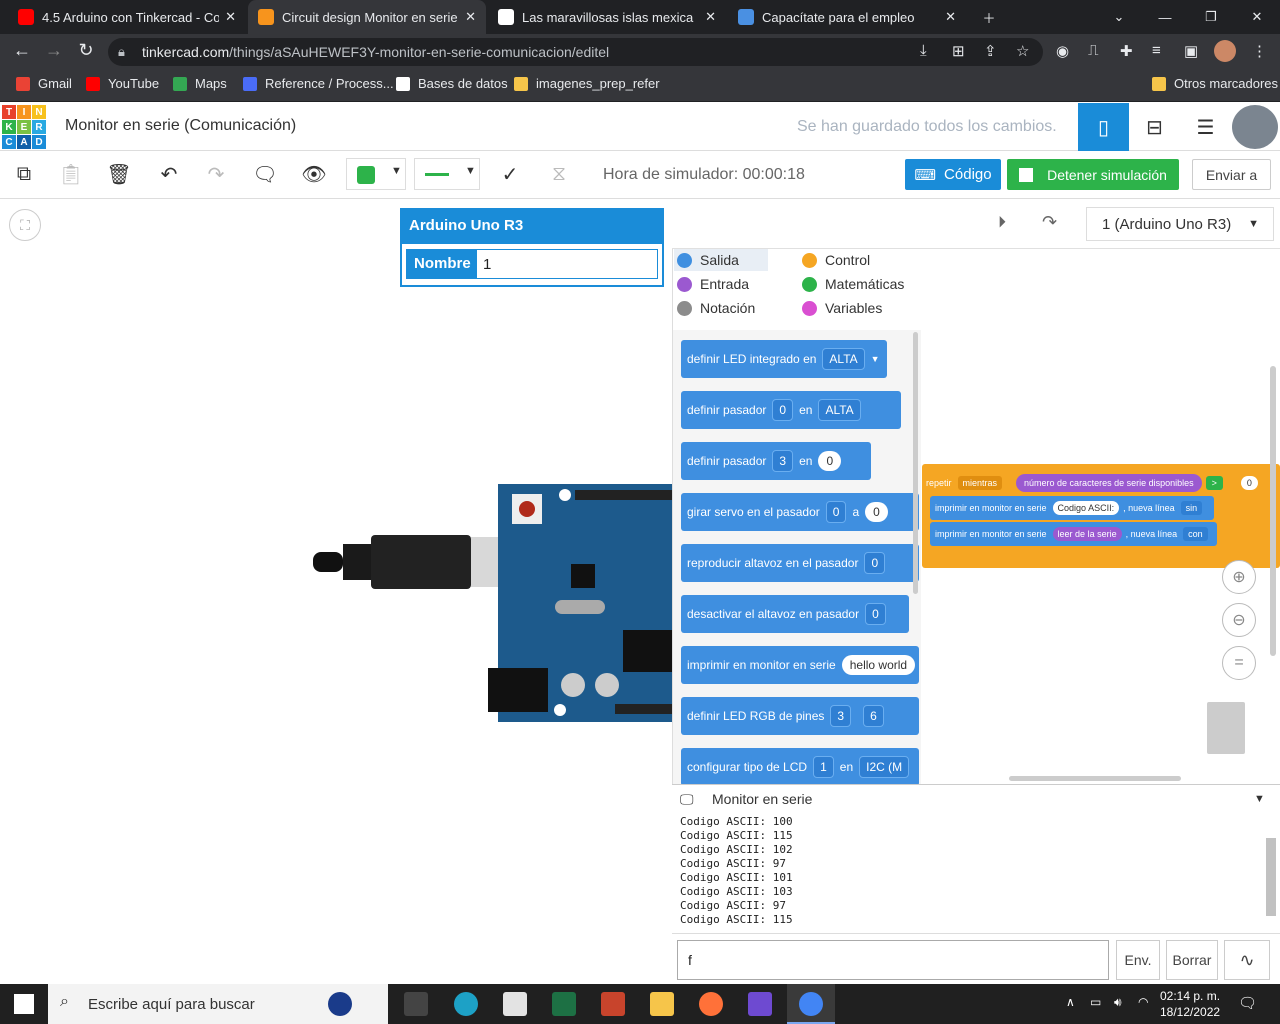 The image size is (1280, 1024). What do you see at coordinates (760, 1004) in the screenshot?
I see `app-icon` at bounding box center [760, 1004].